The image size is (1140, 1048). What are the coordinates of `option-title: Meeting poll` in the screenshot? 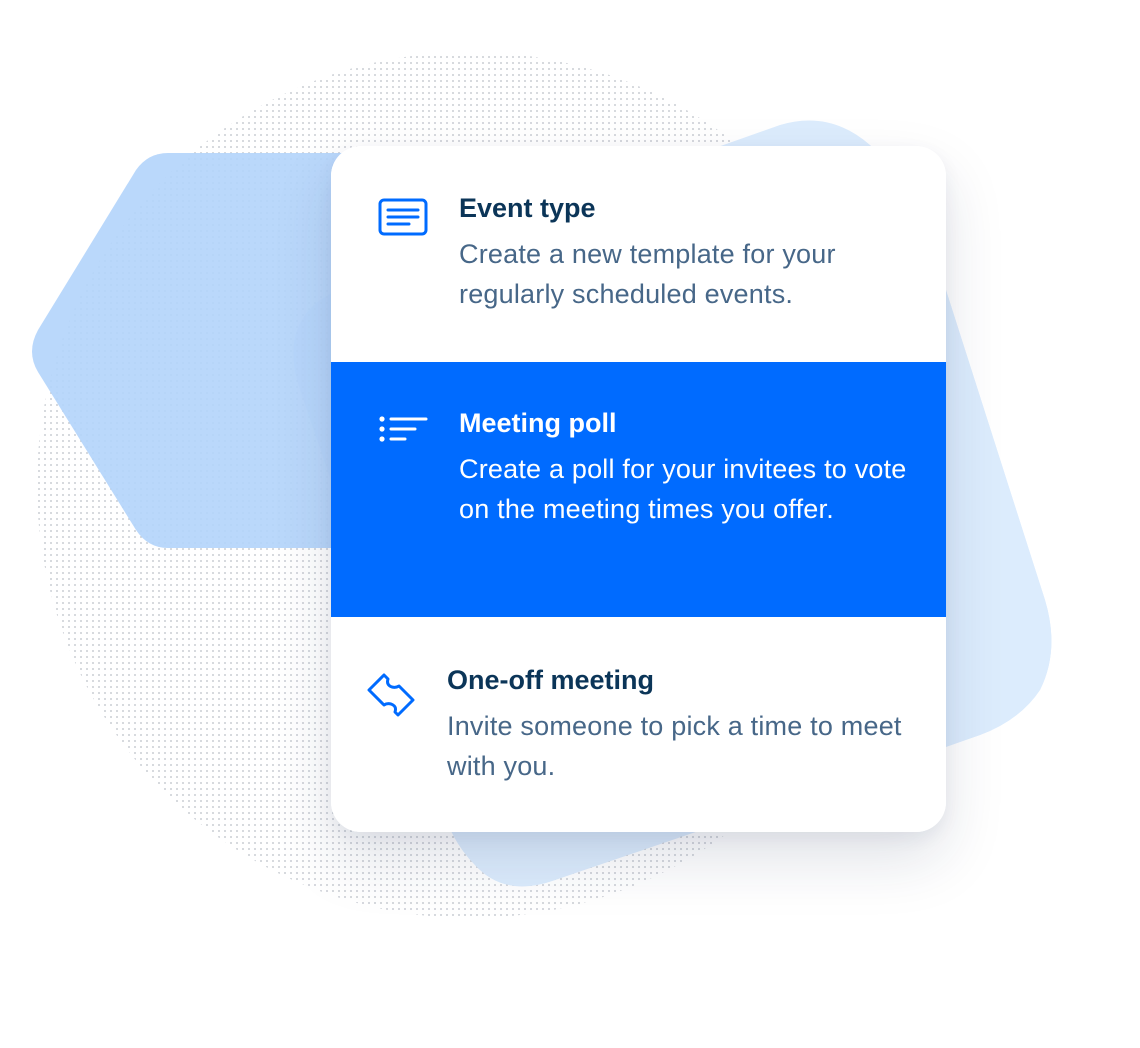 It's located at (538, 423).